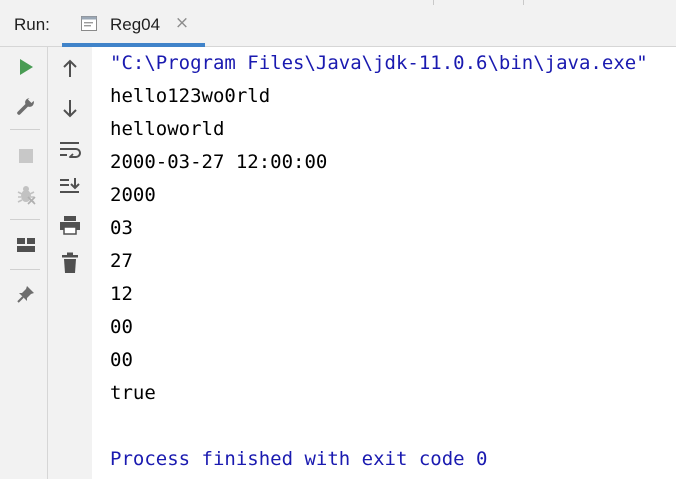  I want to click on console-line: true, so click(133, 393).